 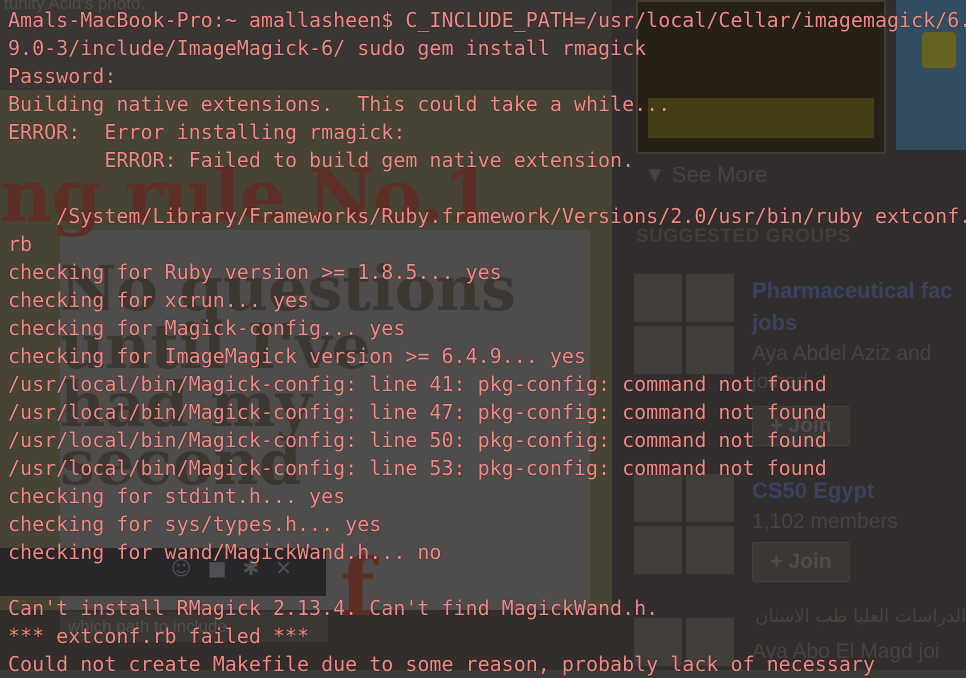 I want to click on terminal-line: checking for stdint.h... yes, so click(x=177, y=496).